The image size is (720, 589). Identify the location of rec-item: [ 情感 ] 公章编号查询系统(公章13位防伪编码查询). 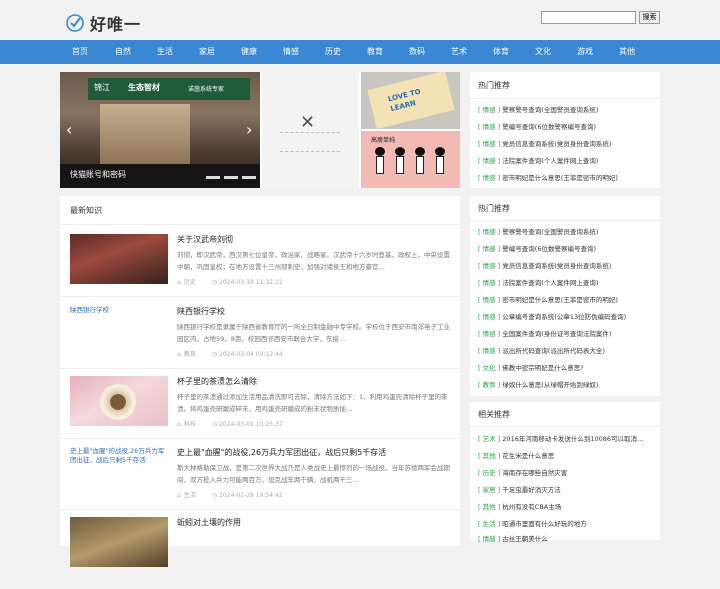
(566, 316).